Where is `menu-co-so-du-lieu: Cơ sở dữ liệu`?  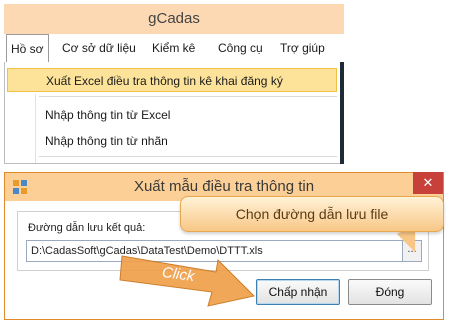
menu-co-so-du-lieu: Cơ sở dữ liệu is located at coordinates (99, 48).